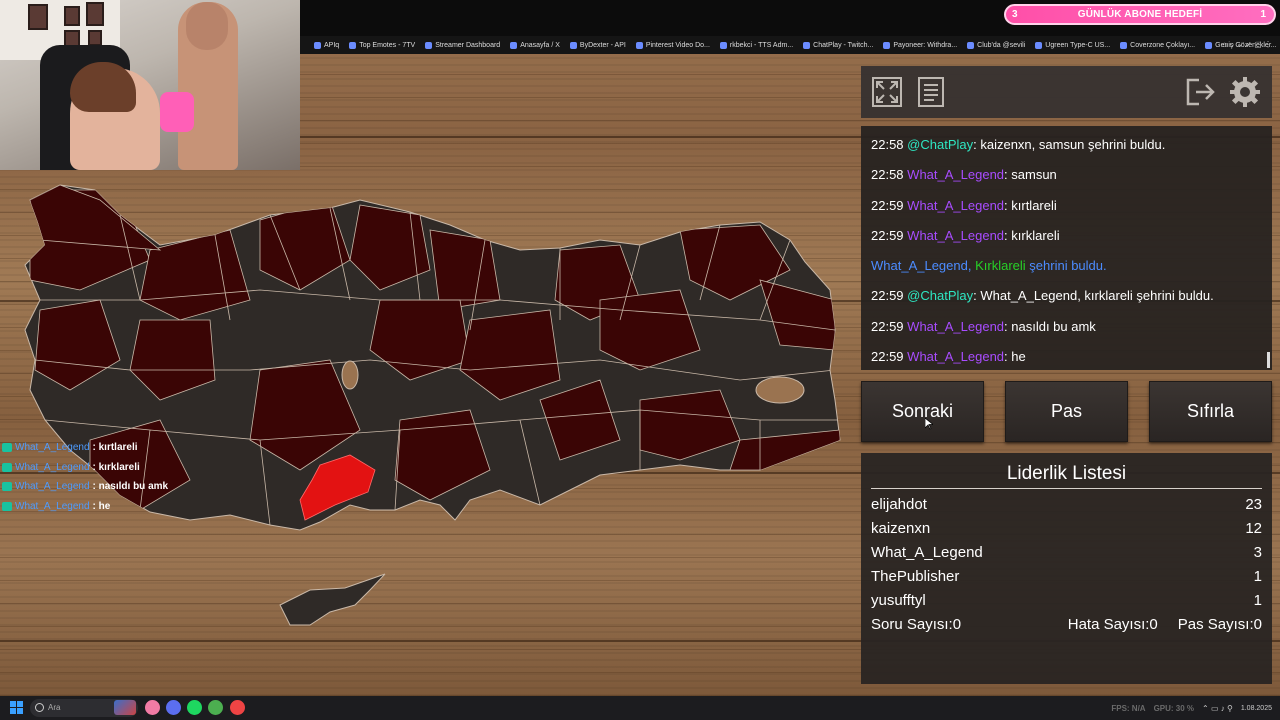  Describe the element at coordinates (1066, 266) in the screenshot. I see `chat-message: What_A_Legend, Kırklareli şehrini buldu.` at that location.